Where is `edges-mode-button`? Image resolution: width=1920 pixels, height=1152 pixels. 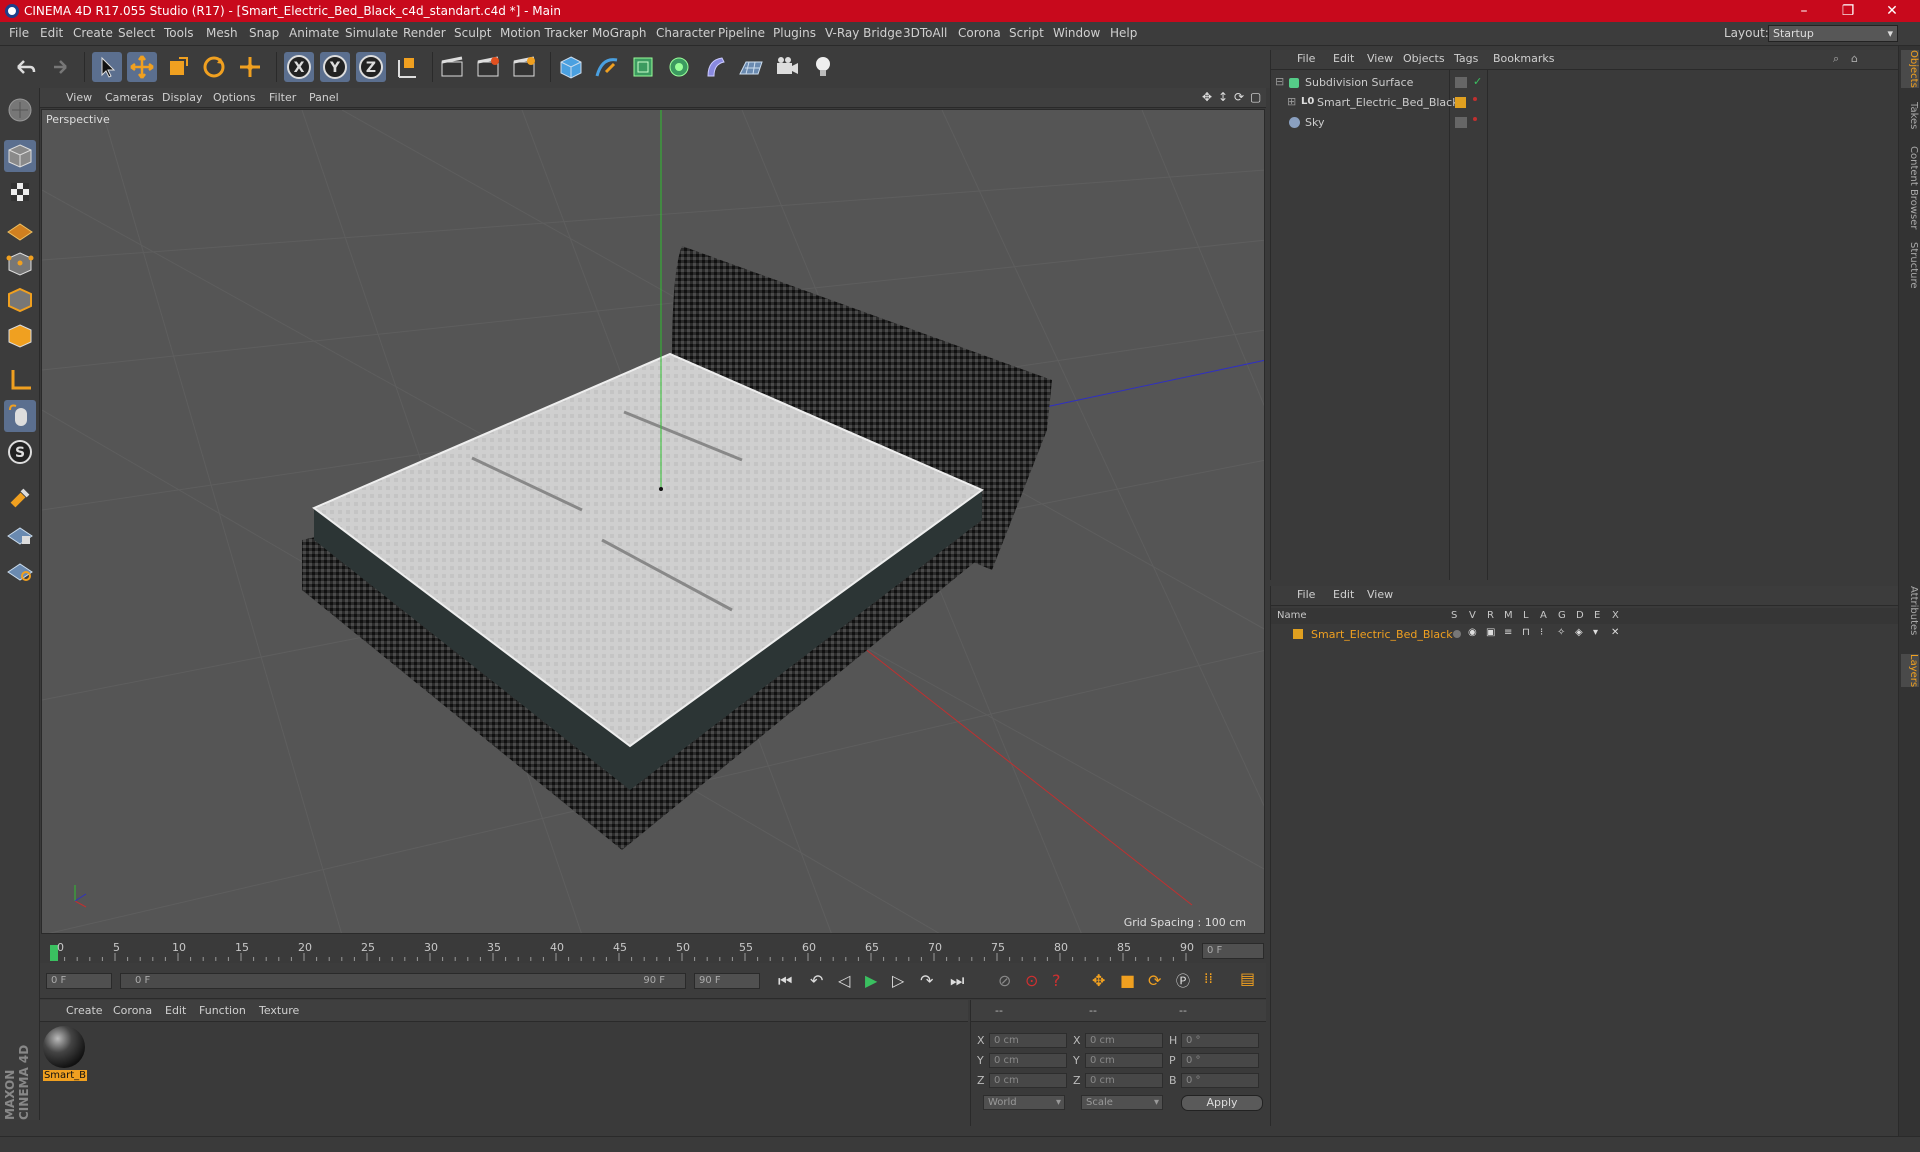 edges-mode-button is located at coordinates (20, 300).